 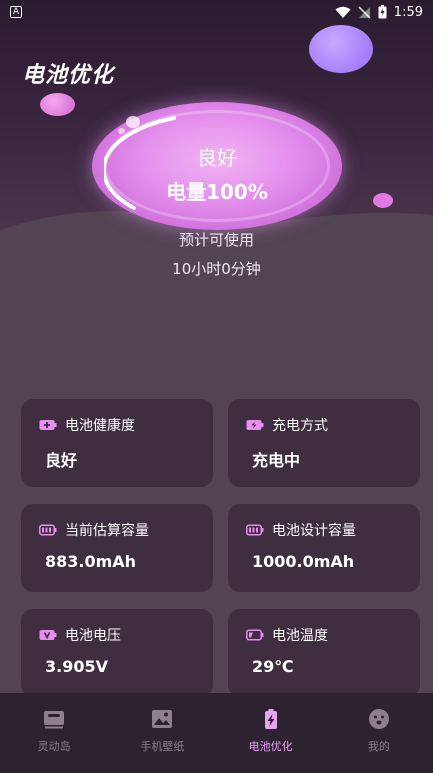 What do you see at coordinates (273, 666) in the screenshot?
I see `card-value: 29℃` at bounding box center [273, 666].